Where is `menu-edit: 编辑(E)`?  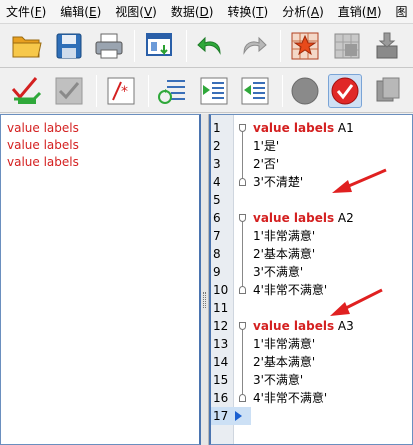 menu-edit: 编辑(E) is located at coordinates (80, 11).